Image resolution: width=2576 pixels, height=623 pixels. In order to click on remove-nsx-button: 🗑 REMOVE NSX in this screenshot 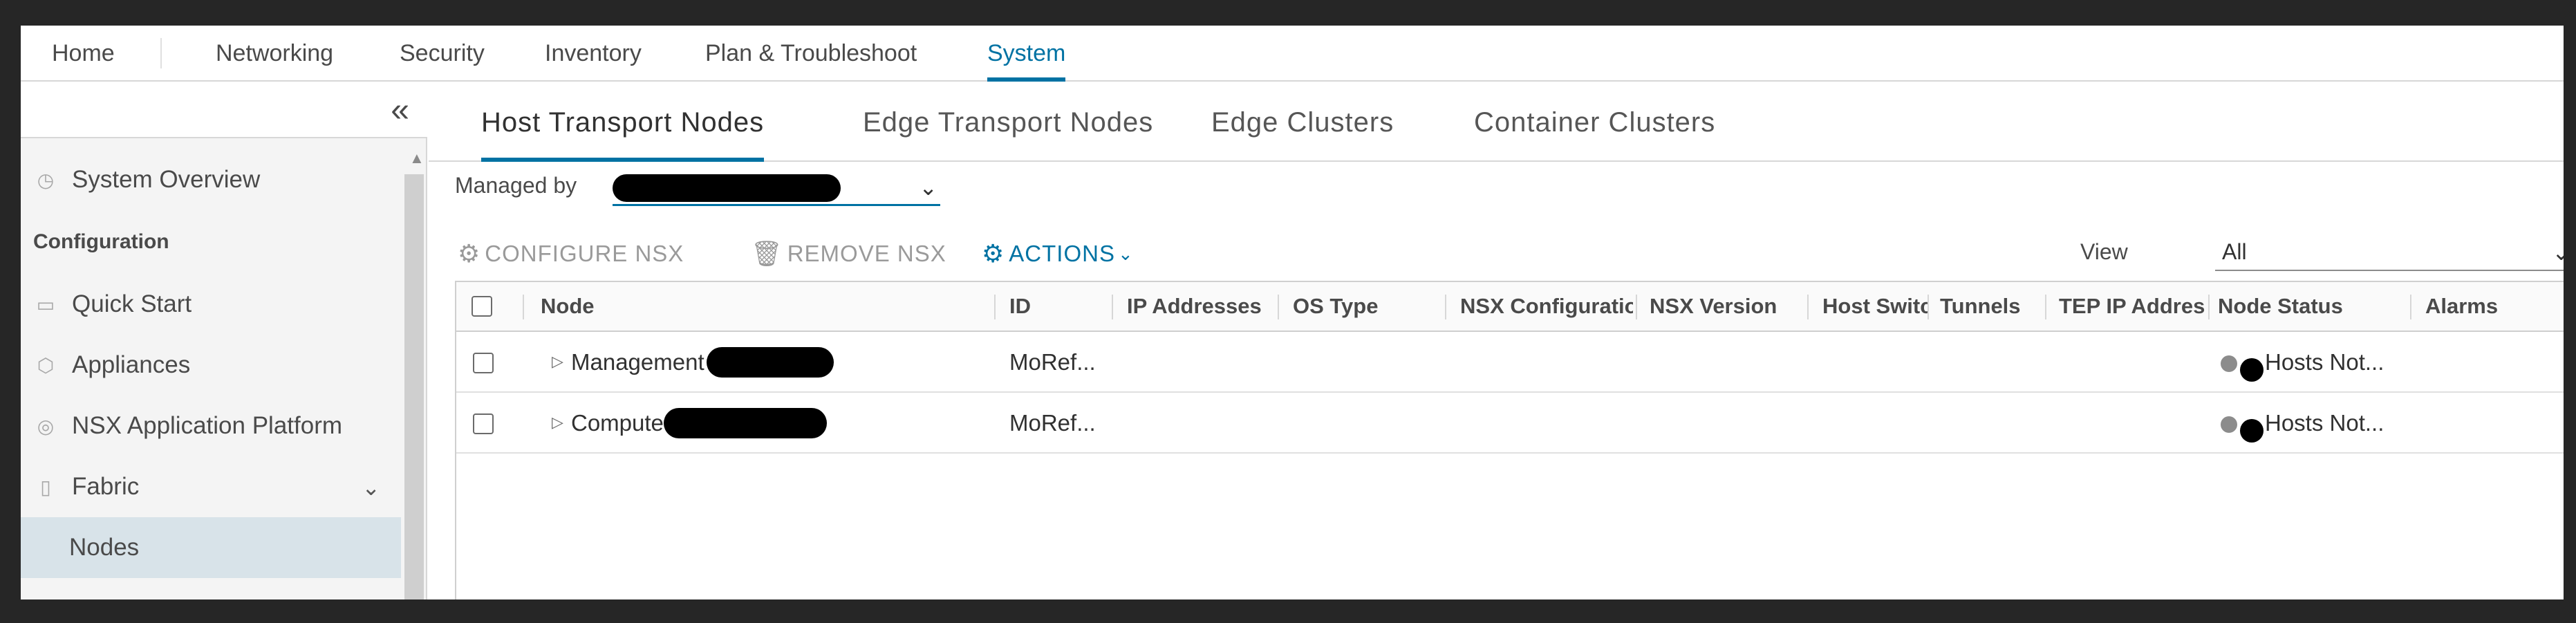, I will do `click(848, 253)`.